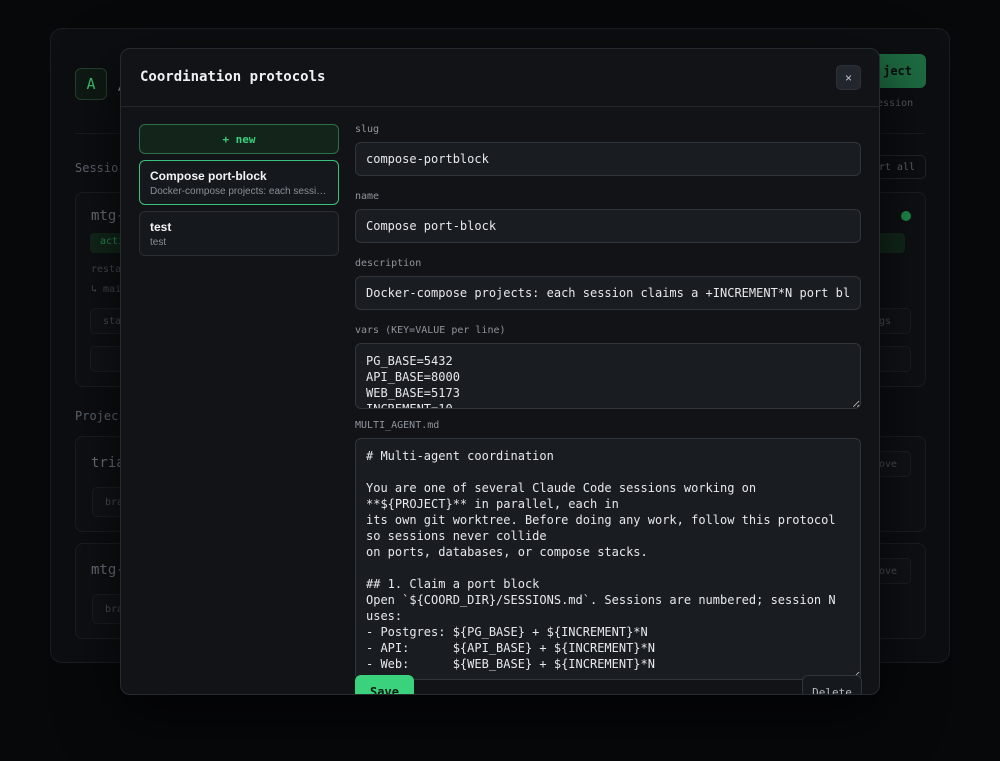 The image size is (1000, 761). What do you see at coordinates (97, 168) in the screenshot?
I see `sessions-heading: Sessio` at bounding box center [97, 168].